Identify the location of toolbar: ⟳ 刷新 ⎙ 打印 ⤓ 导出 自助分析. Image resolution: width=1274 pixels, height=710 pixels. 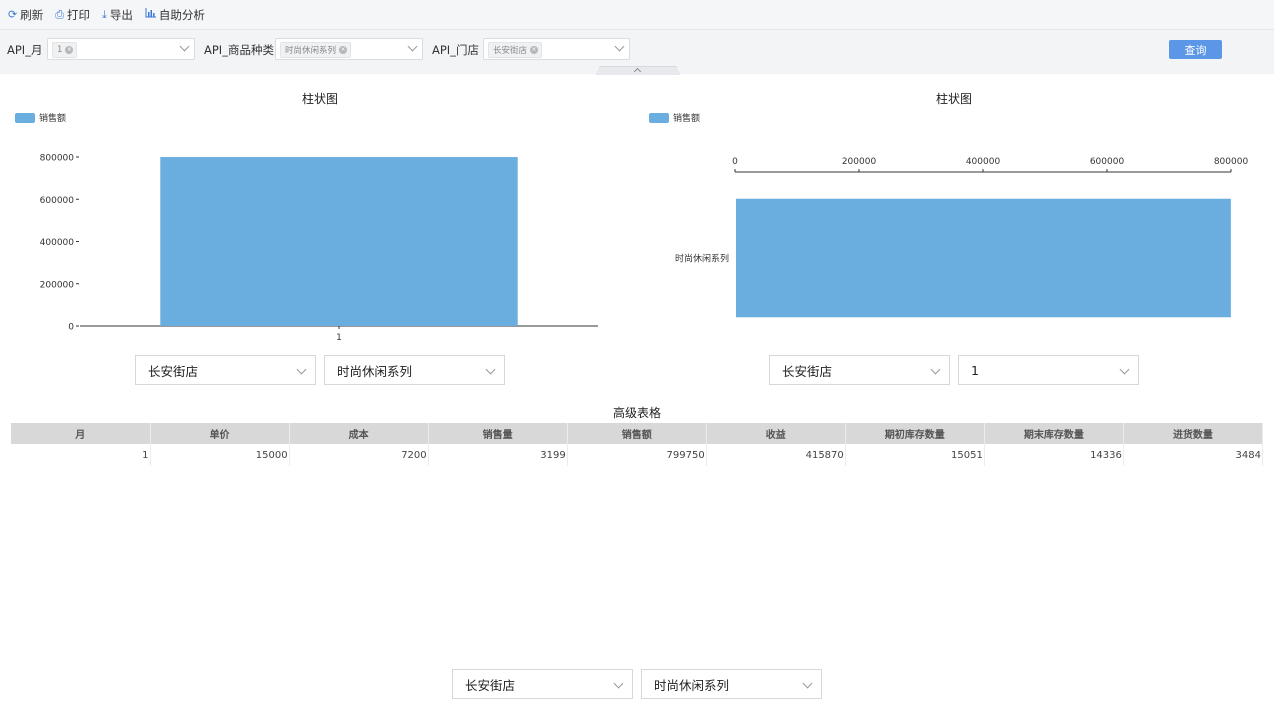
(637, 15).